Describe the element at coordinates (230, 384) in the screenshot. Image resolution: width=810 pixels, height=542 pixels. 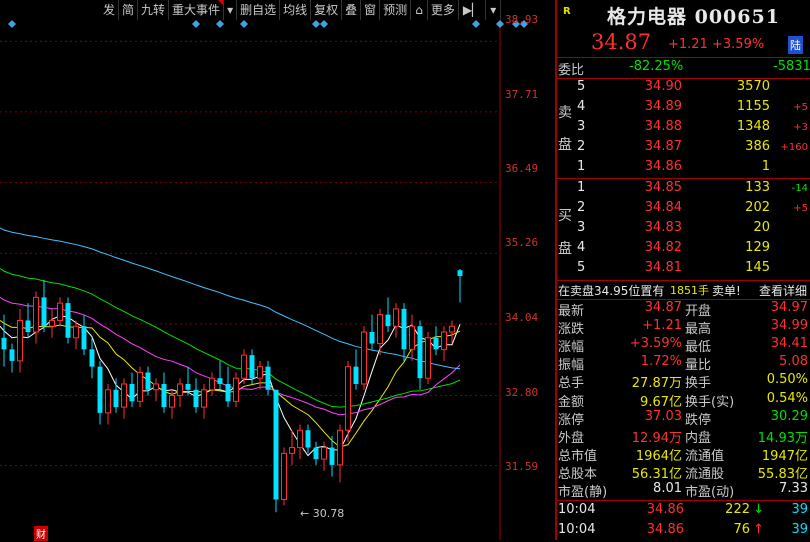
I see `ma10-line` at that location.